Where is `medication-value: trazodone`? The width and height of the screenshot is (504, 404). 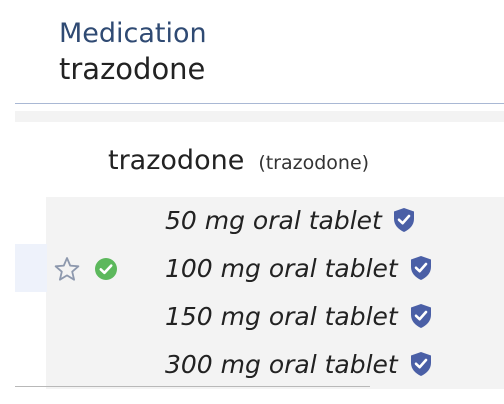
medication-value: trazodone is located at coordinates (132, 69).